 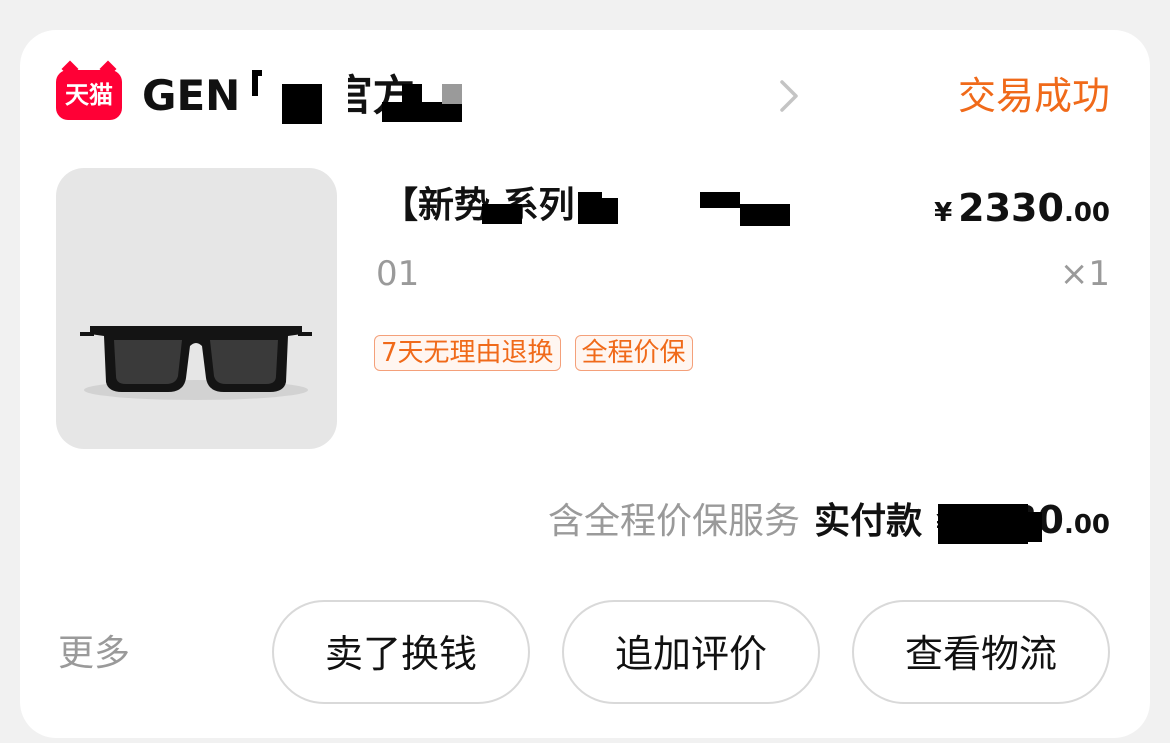 What do you see at coordinates (401, 652) in the screenshot?
I see `sell-button: 卖了换钱` at bounding box center [401, 652].